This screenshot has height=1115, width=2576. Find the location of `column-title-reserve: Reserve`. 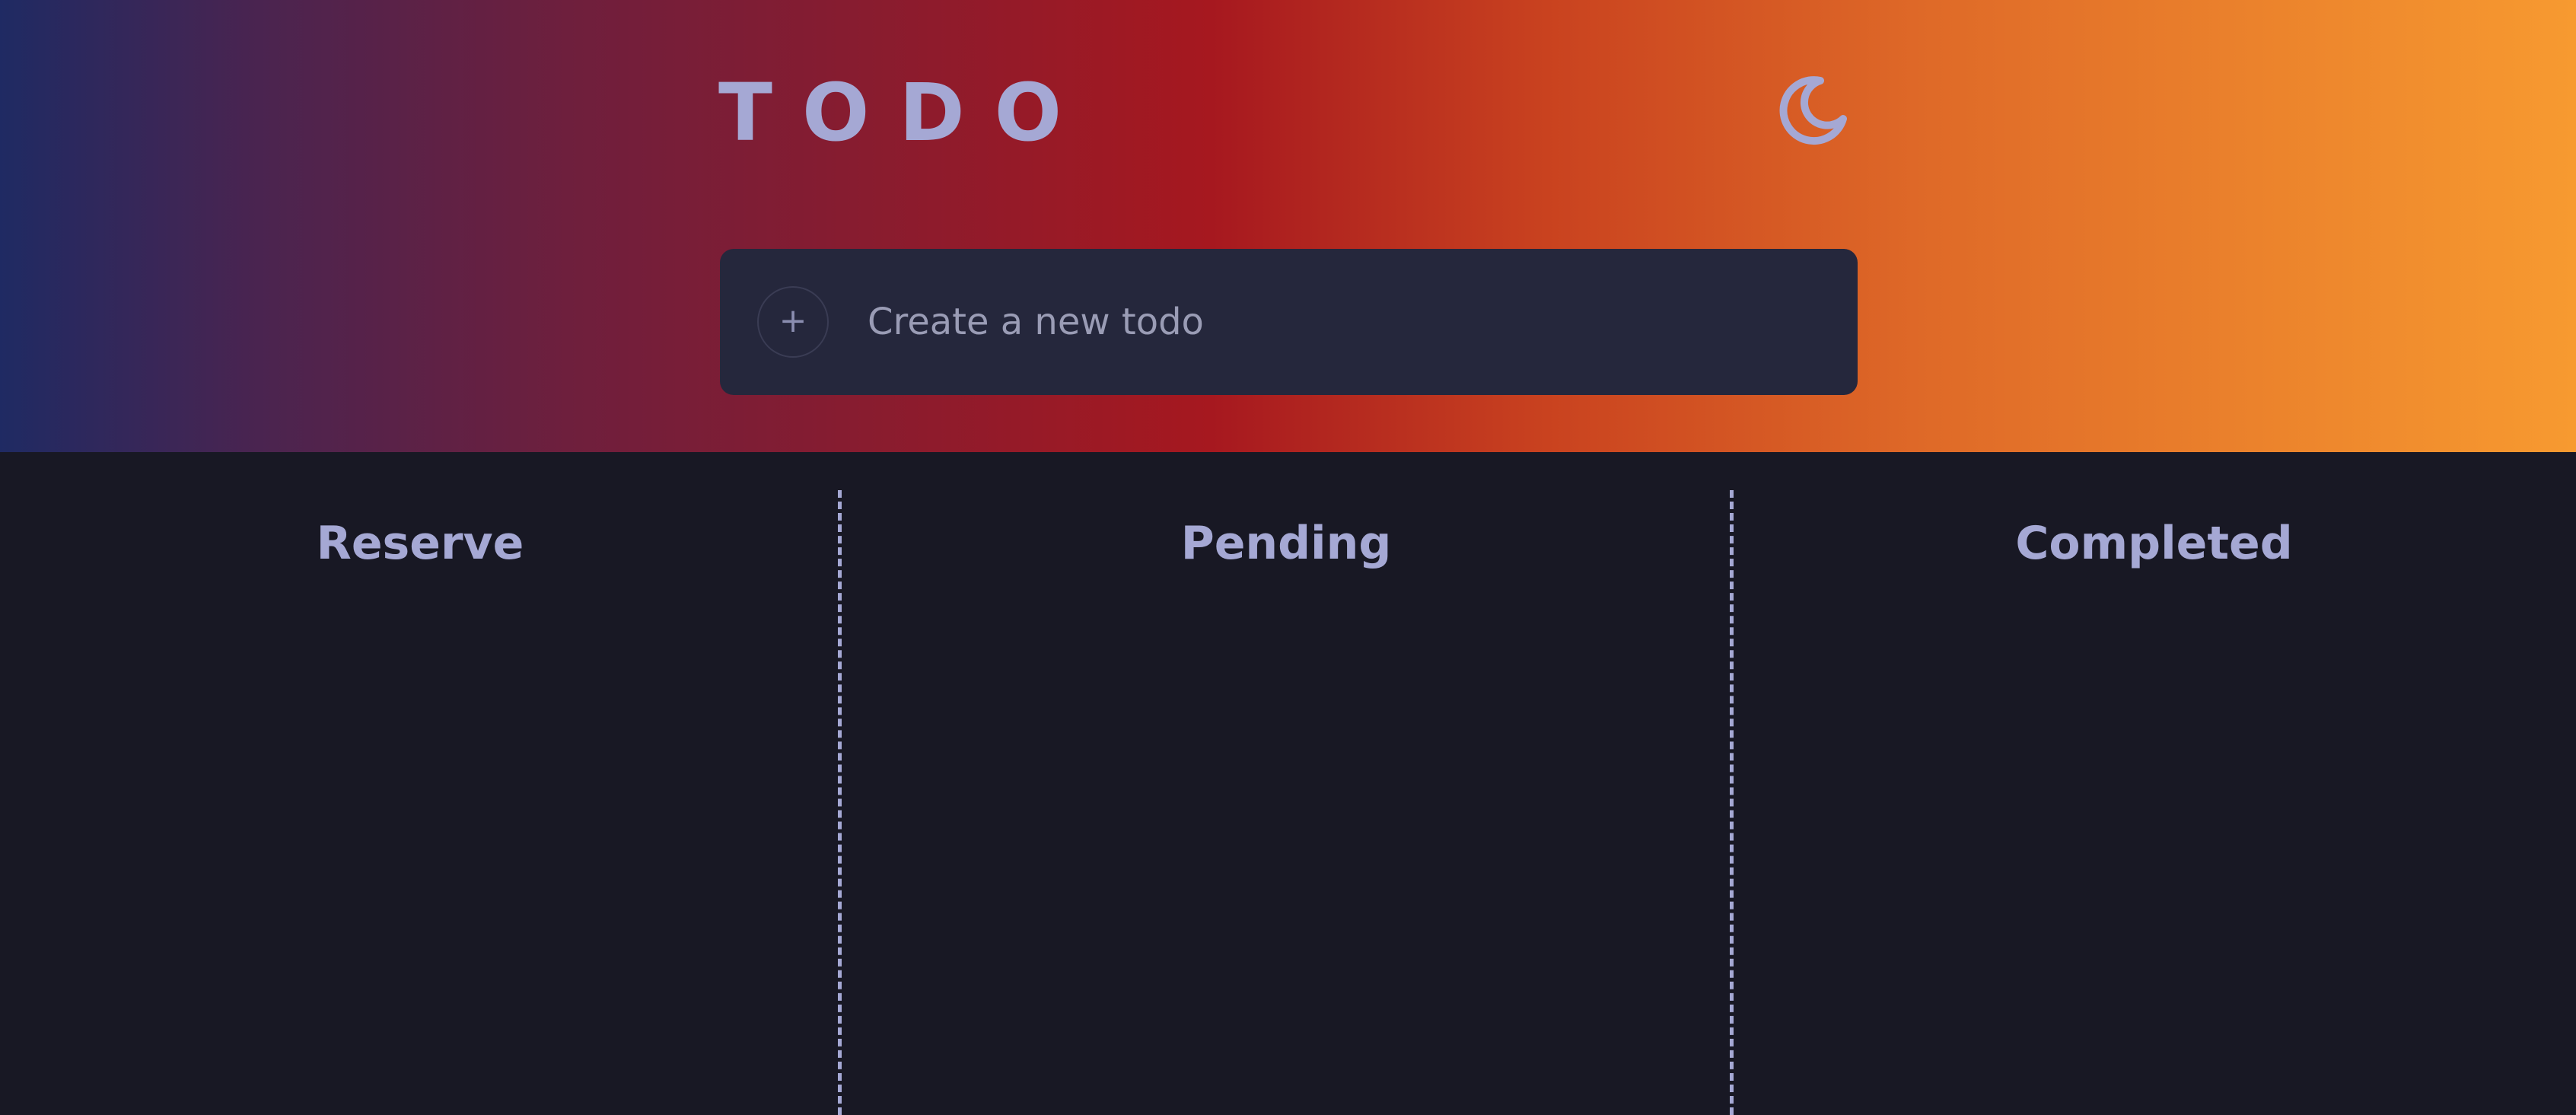

column-title-reserve: Reserve is located at coordinates (420, 543).